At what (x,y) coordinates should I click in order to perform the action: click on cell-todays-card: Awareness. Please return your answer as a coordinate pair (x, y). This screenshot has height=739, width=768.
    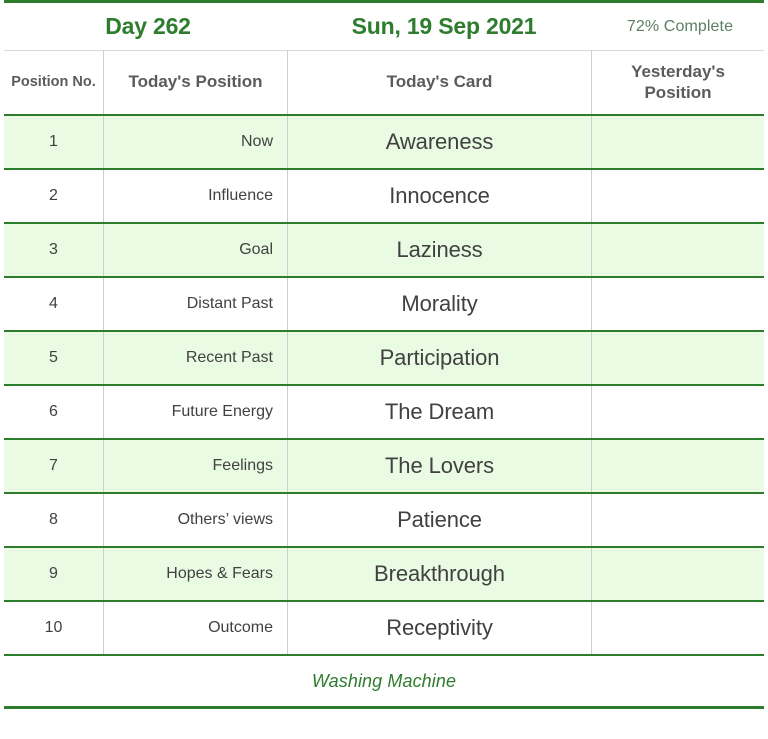
    Looking at the image, I should click on (440, 142).